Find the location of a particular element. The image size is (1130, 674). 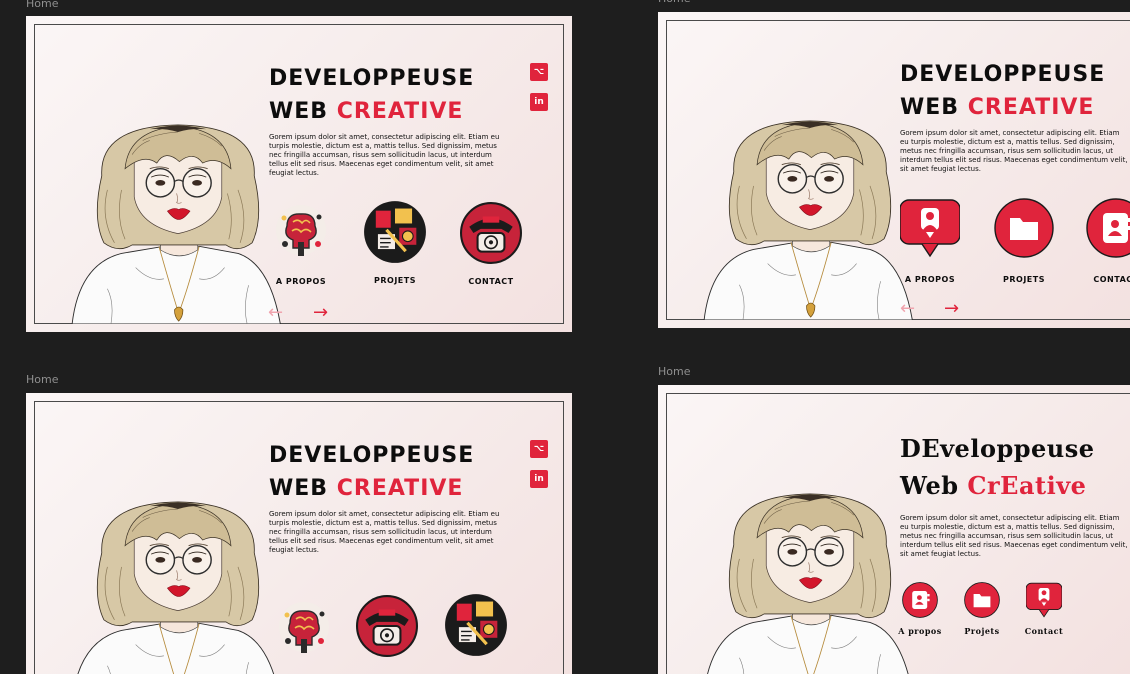

nav-projects: Projets is located at coordinates (982, 609).